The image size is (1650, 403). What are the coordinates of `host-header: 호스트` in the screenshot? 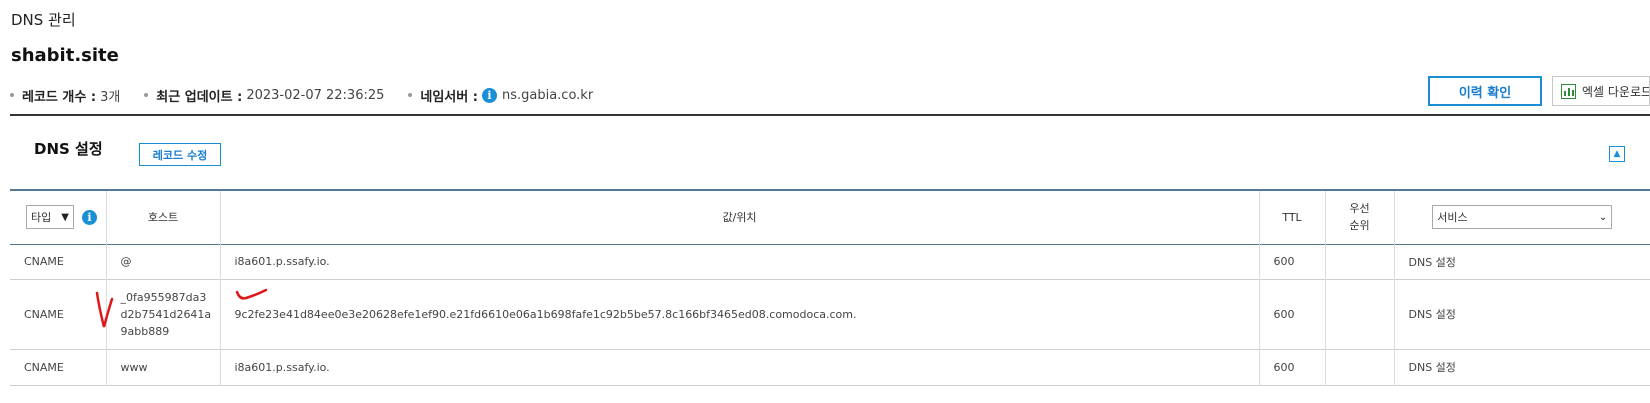 It's located at (163, 217).